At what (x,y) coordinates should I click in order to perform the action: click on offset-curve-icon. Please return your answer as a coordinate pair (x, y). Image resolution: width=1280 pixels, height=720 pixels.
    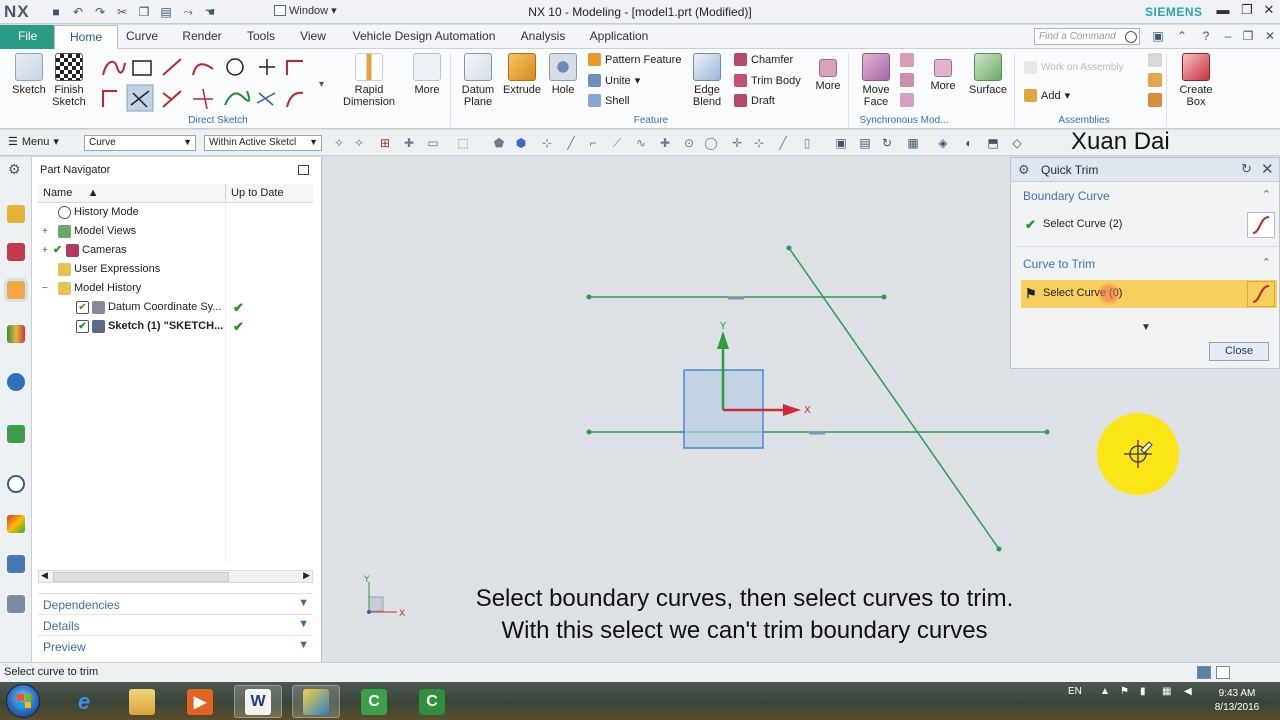
    Looking at the image, I should click on (266, 99).